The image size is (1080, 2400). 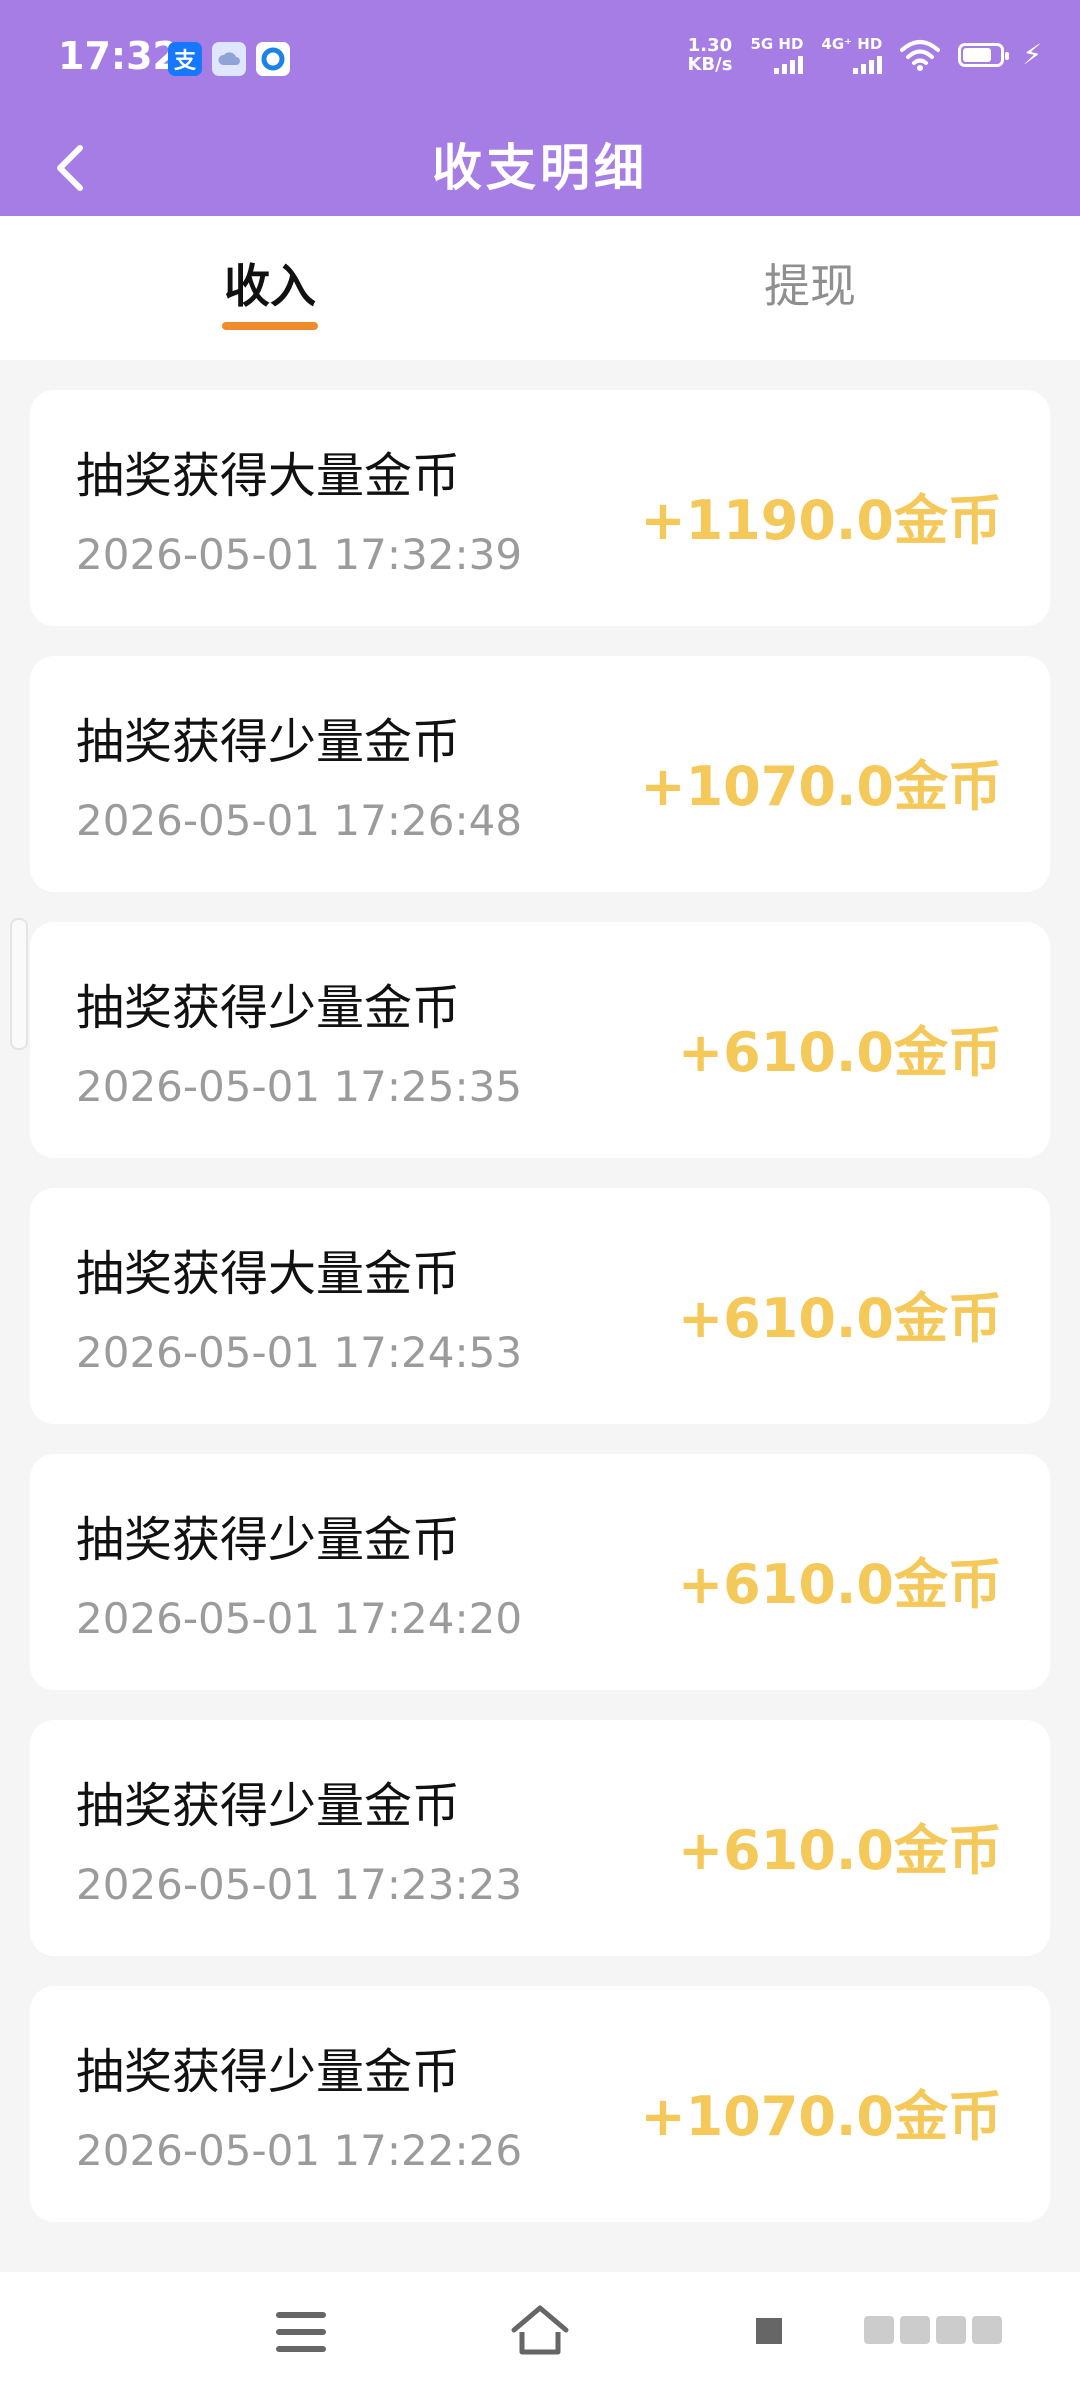 I want to click on record-time: 2026-05-01 17:25:35, so click(x=299, y=1086).